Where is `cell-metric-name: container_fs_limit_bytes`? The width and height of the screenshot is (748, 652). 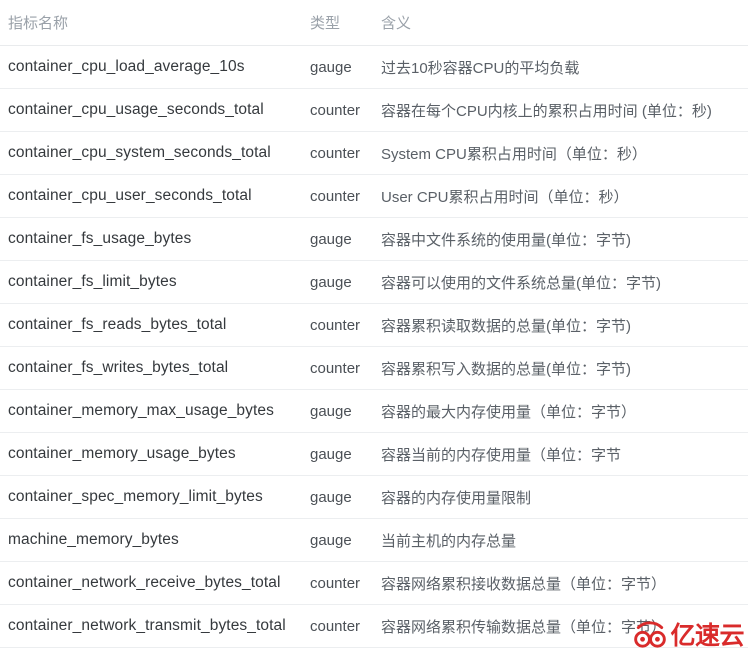 cell-metric-name: container_fs_limit_bytes is located at coordinates (155, 282).